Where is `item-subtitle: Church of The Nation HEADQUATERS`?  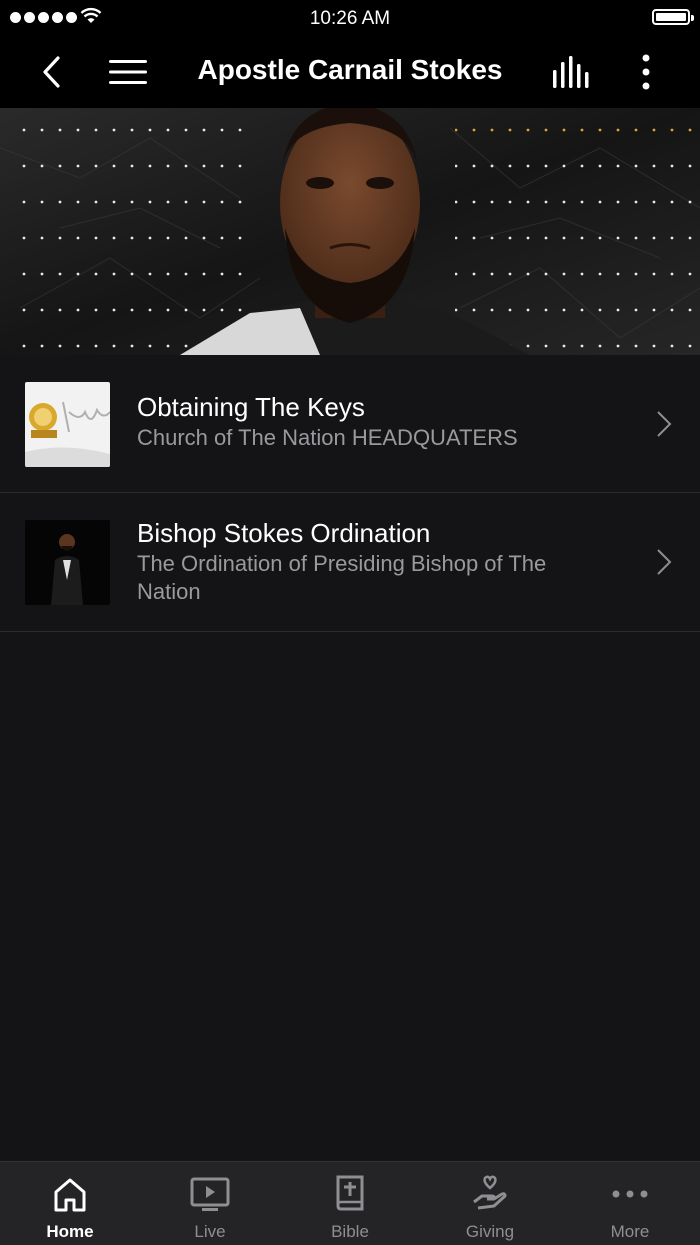
item-subtitle: Church of The Nation HEADQUATERS is located at coordinates (327, 437).